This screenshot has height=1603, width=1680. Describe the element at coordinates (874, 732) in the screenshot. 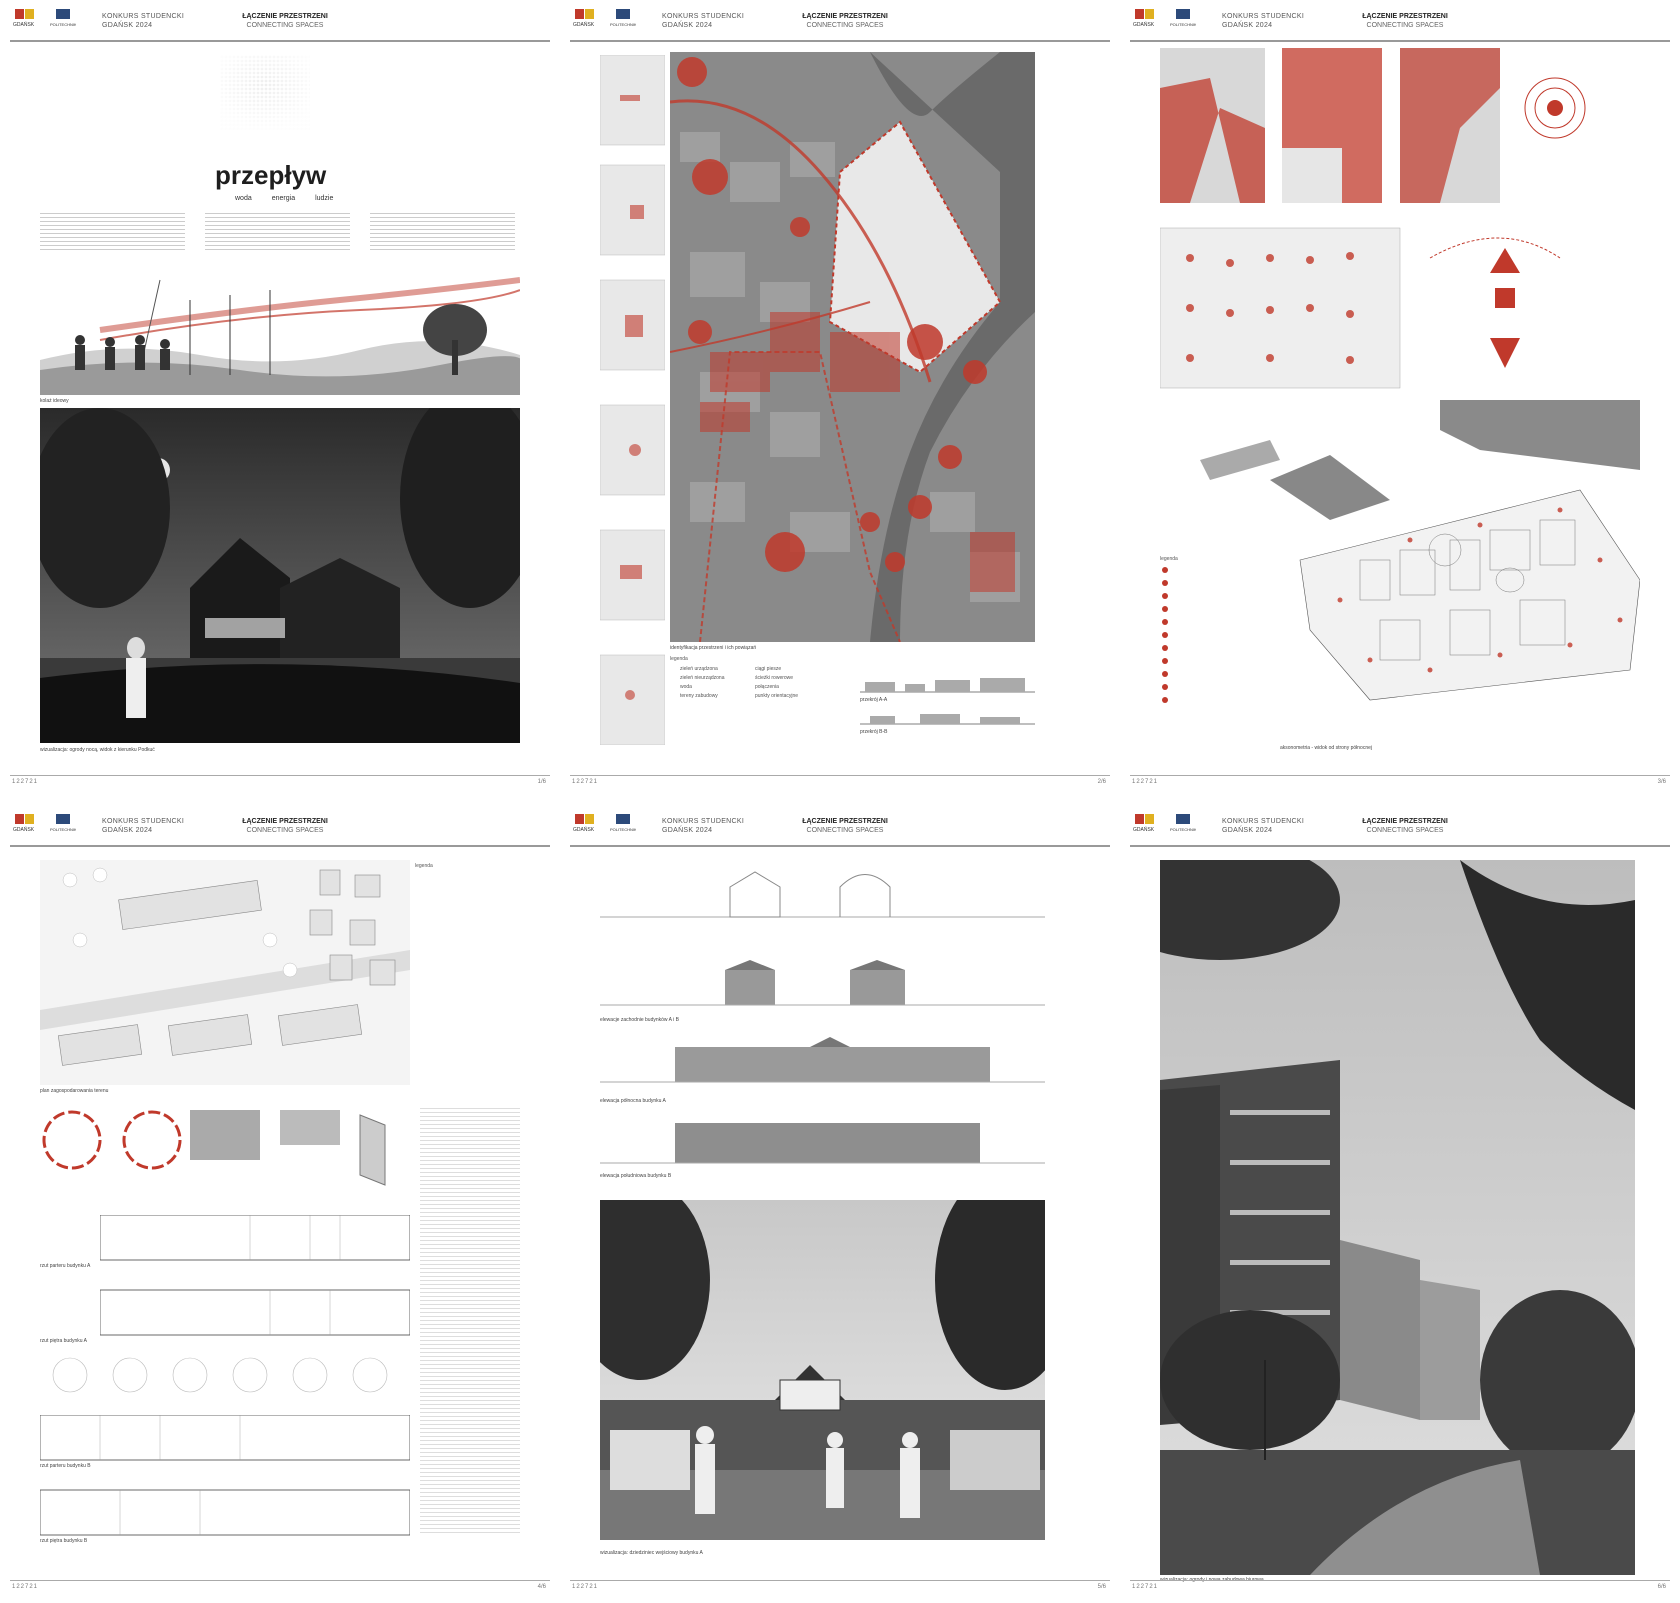

I see `caption-section-b: przekrój B-B` at that location.